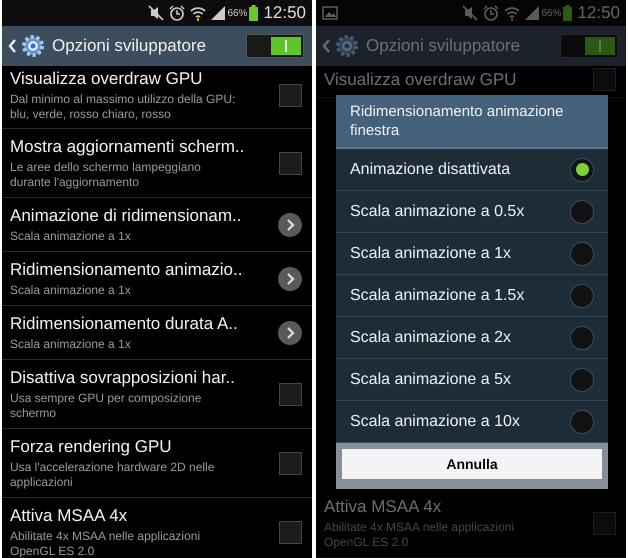  Describe the element at coordinates (123, 378) in the screenshot. I see `setting-title: Disattiva sovrapposizioni har..` at that location.